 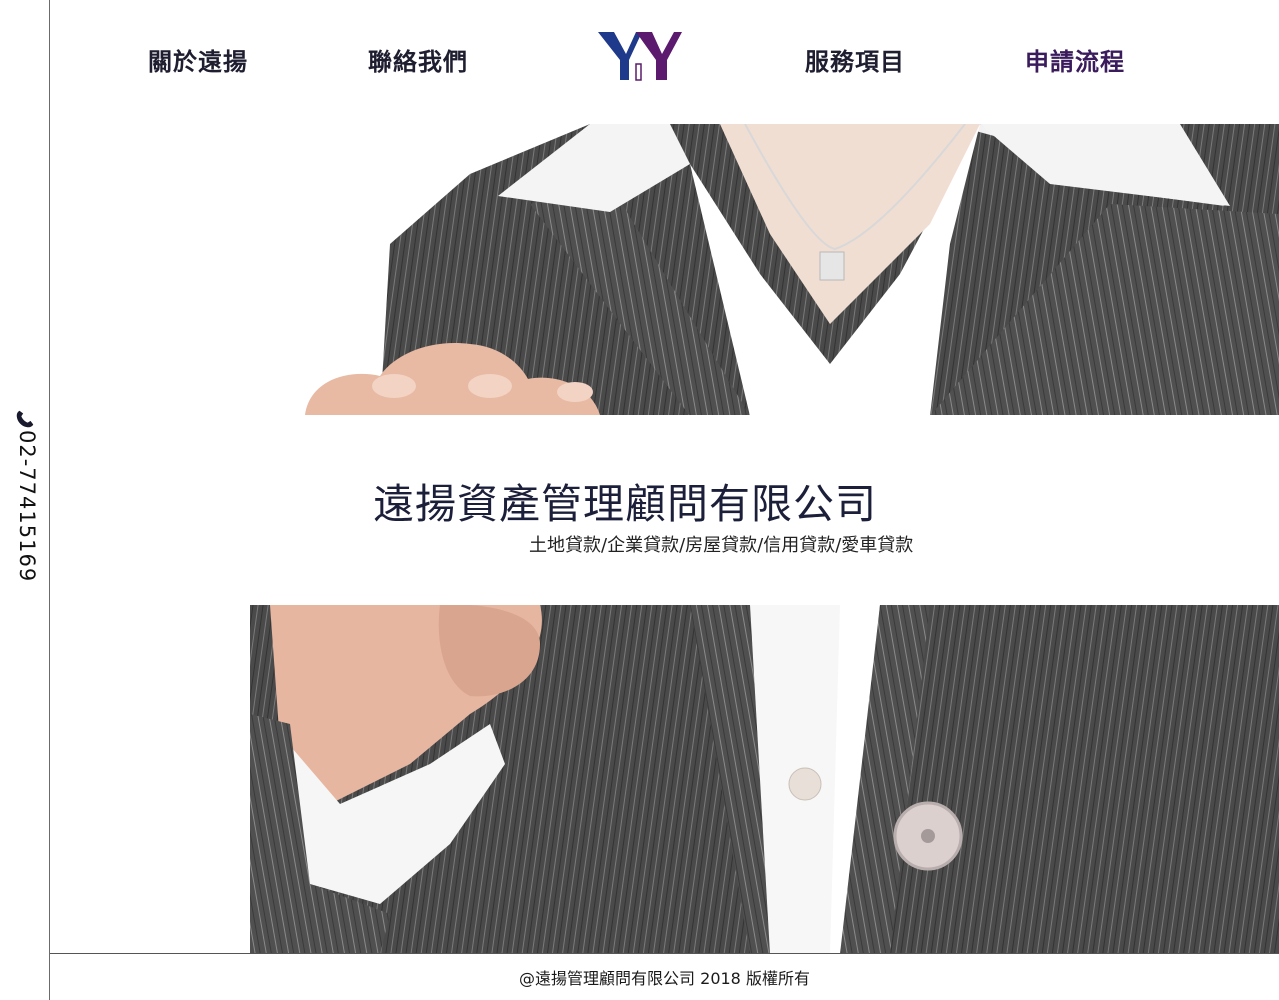 I want to click on top-nav: 關於遠揚 聯絡我們 服務項目 申請流程, so click(x=664, y=60).